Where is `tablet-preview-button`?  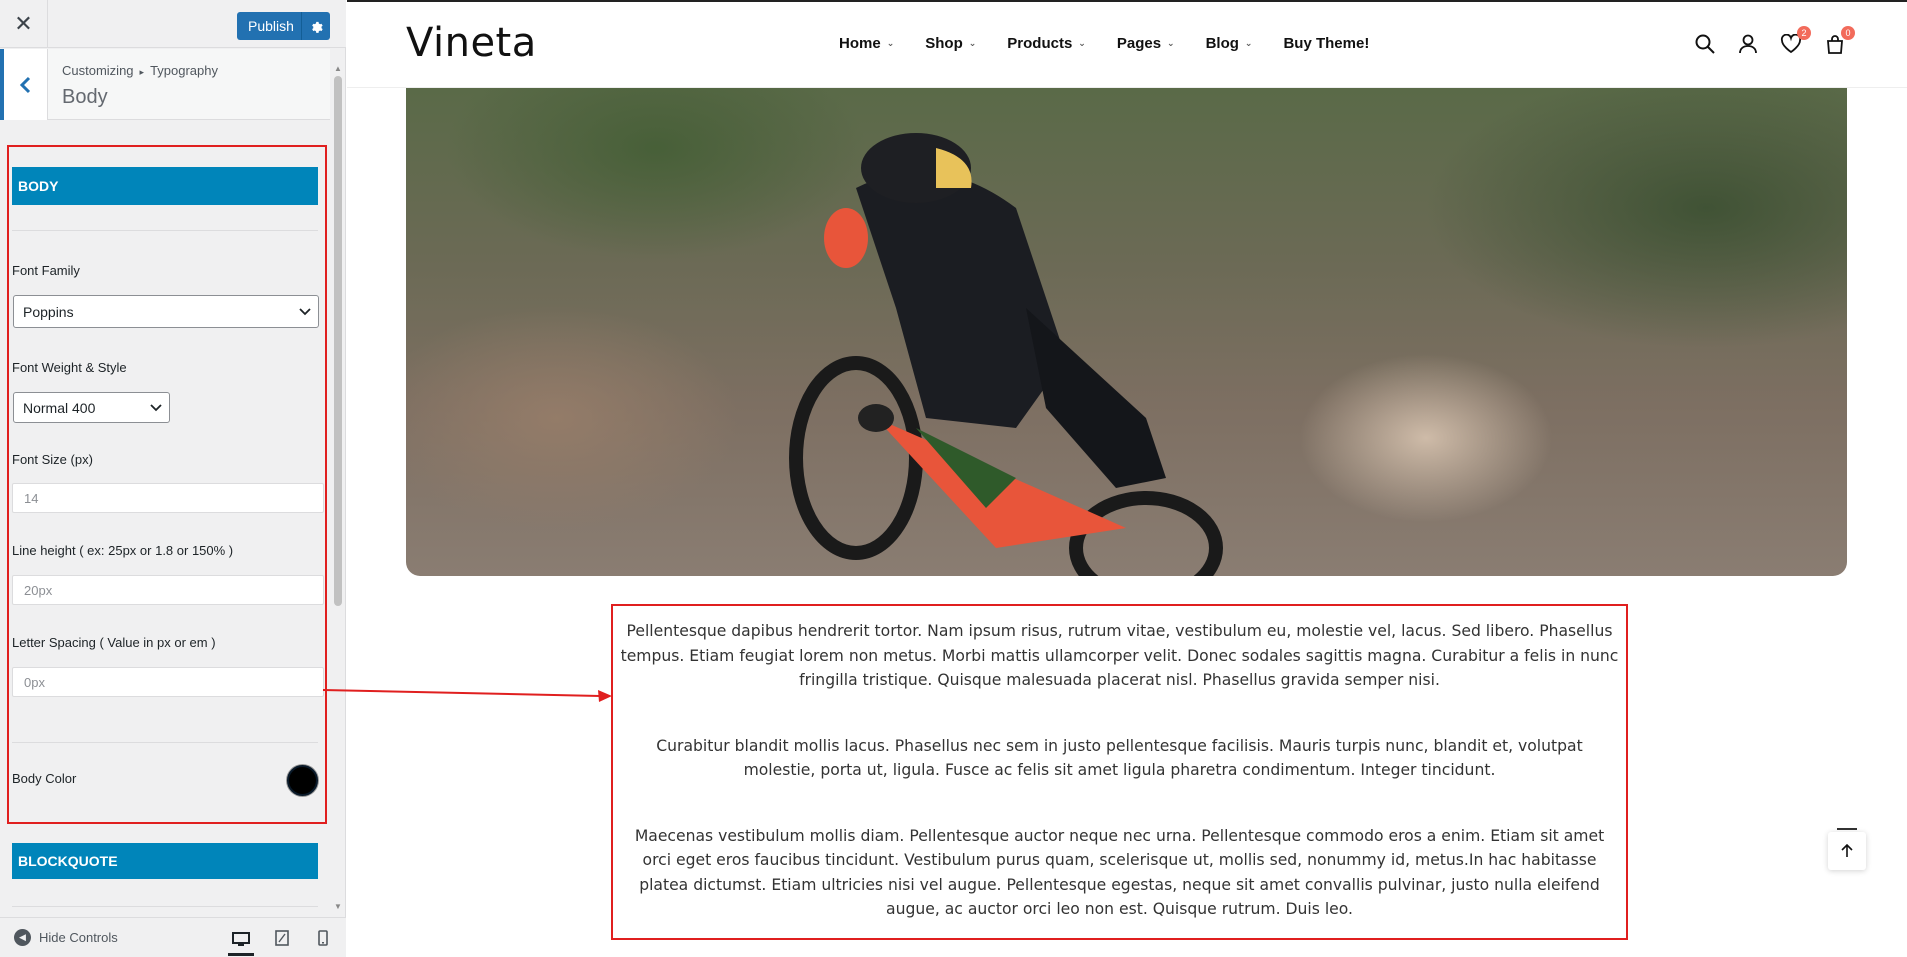
tablet-preview-button is located at coordinates (282, 938).